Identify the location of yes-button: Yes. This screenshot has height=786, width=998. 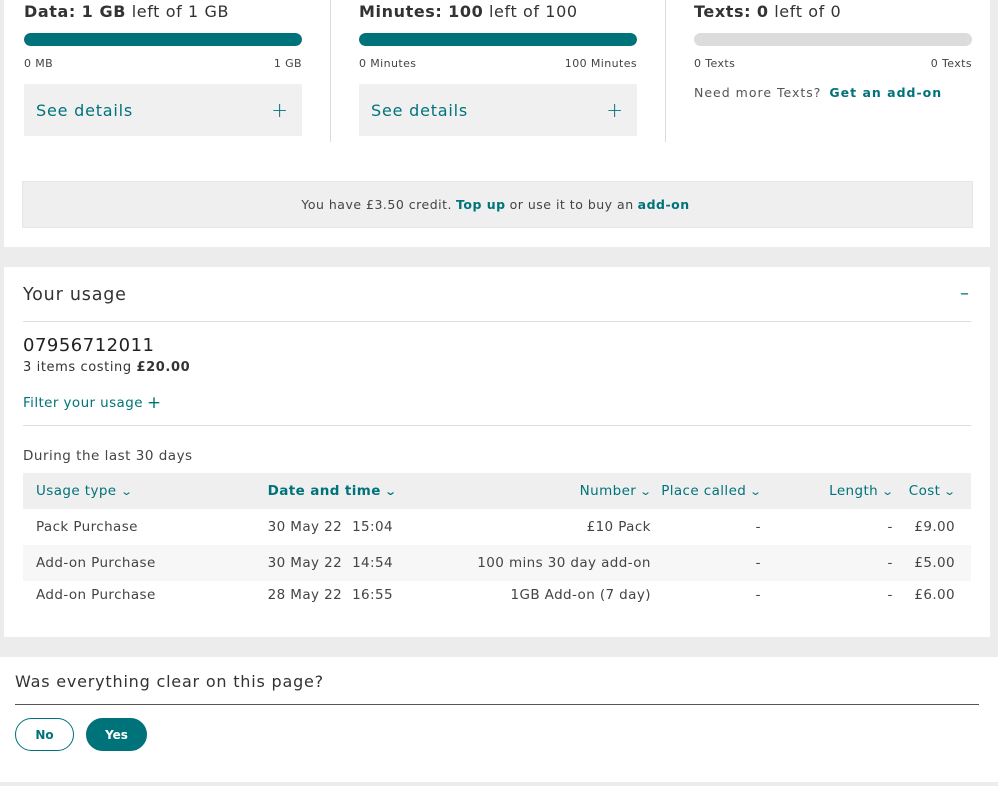
(116, 734).